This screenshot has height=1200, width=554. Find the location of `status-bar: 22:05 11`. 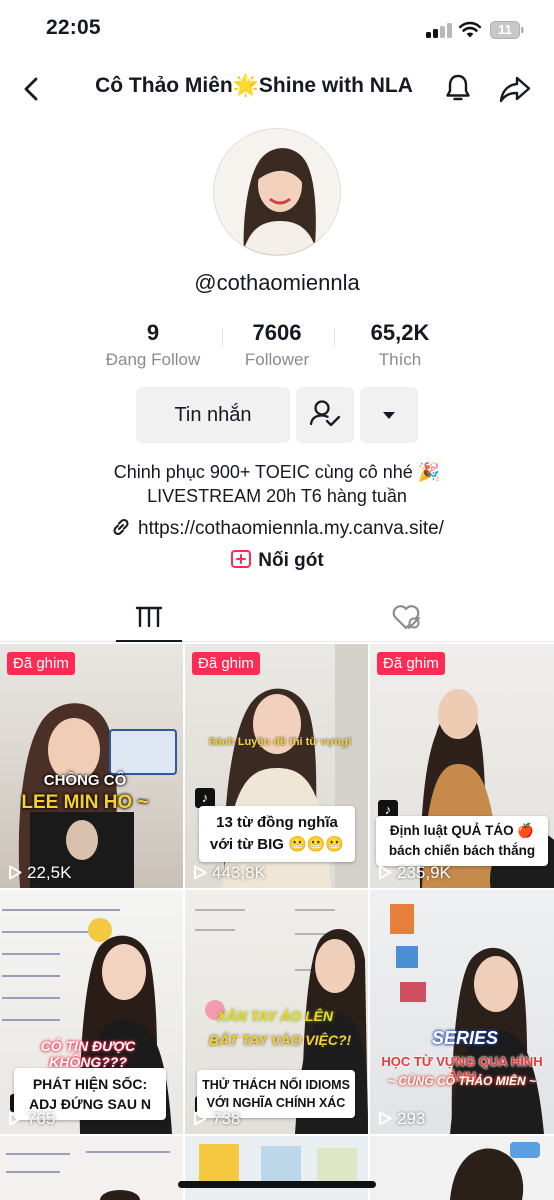

status-bar: 22:05 11 is located at coordinates (277, 31).